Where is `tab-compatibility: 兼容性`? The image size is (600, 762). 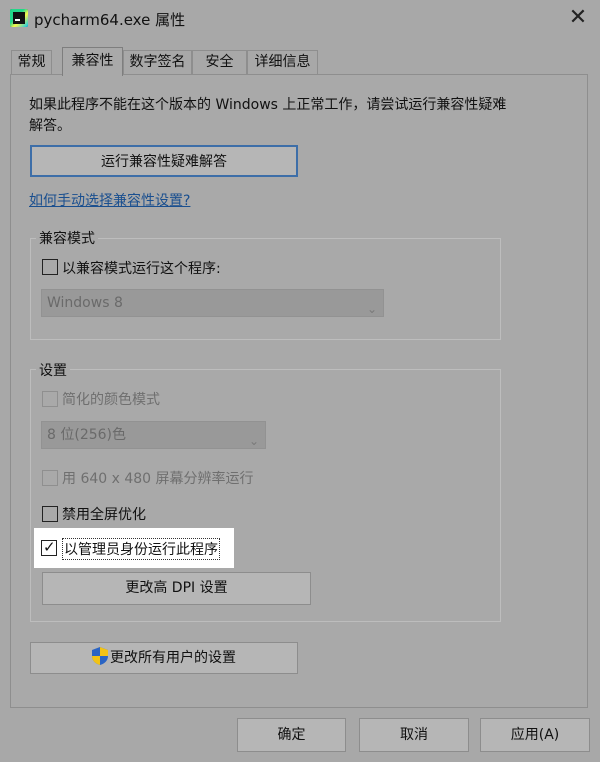
tab-compatibility: 兼容性 is located at coordinates (92, 61).